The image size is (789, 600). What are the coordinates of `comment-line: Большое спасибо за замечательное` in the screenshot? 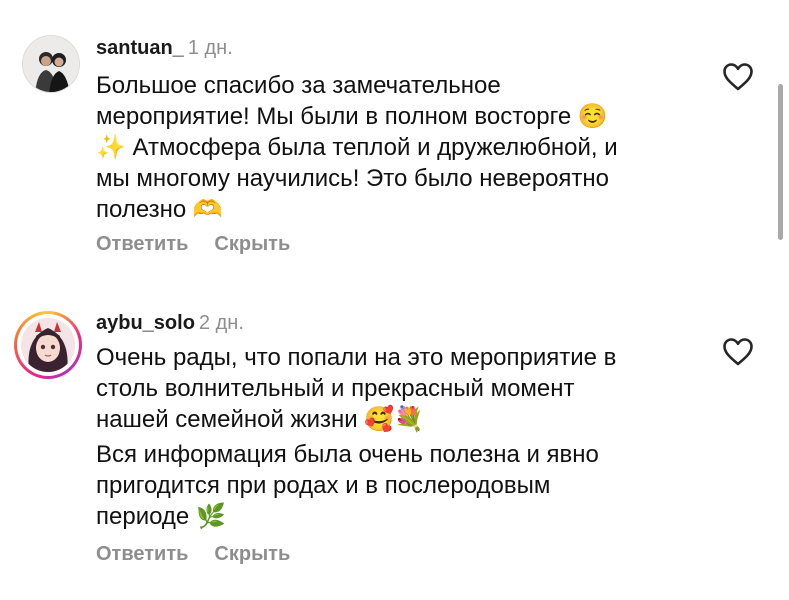 It's located at (298, 85).